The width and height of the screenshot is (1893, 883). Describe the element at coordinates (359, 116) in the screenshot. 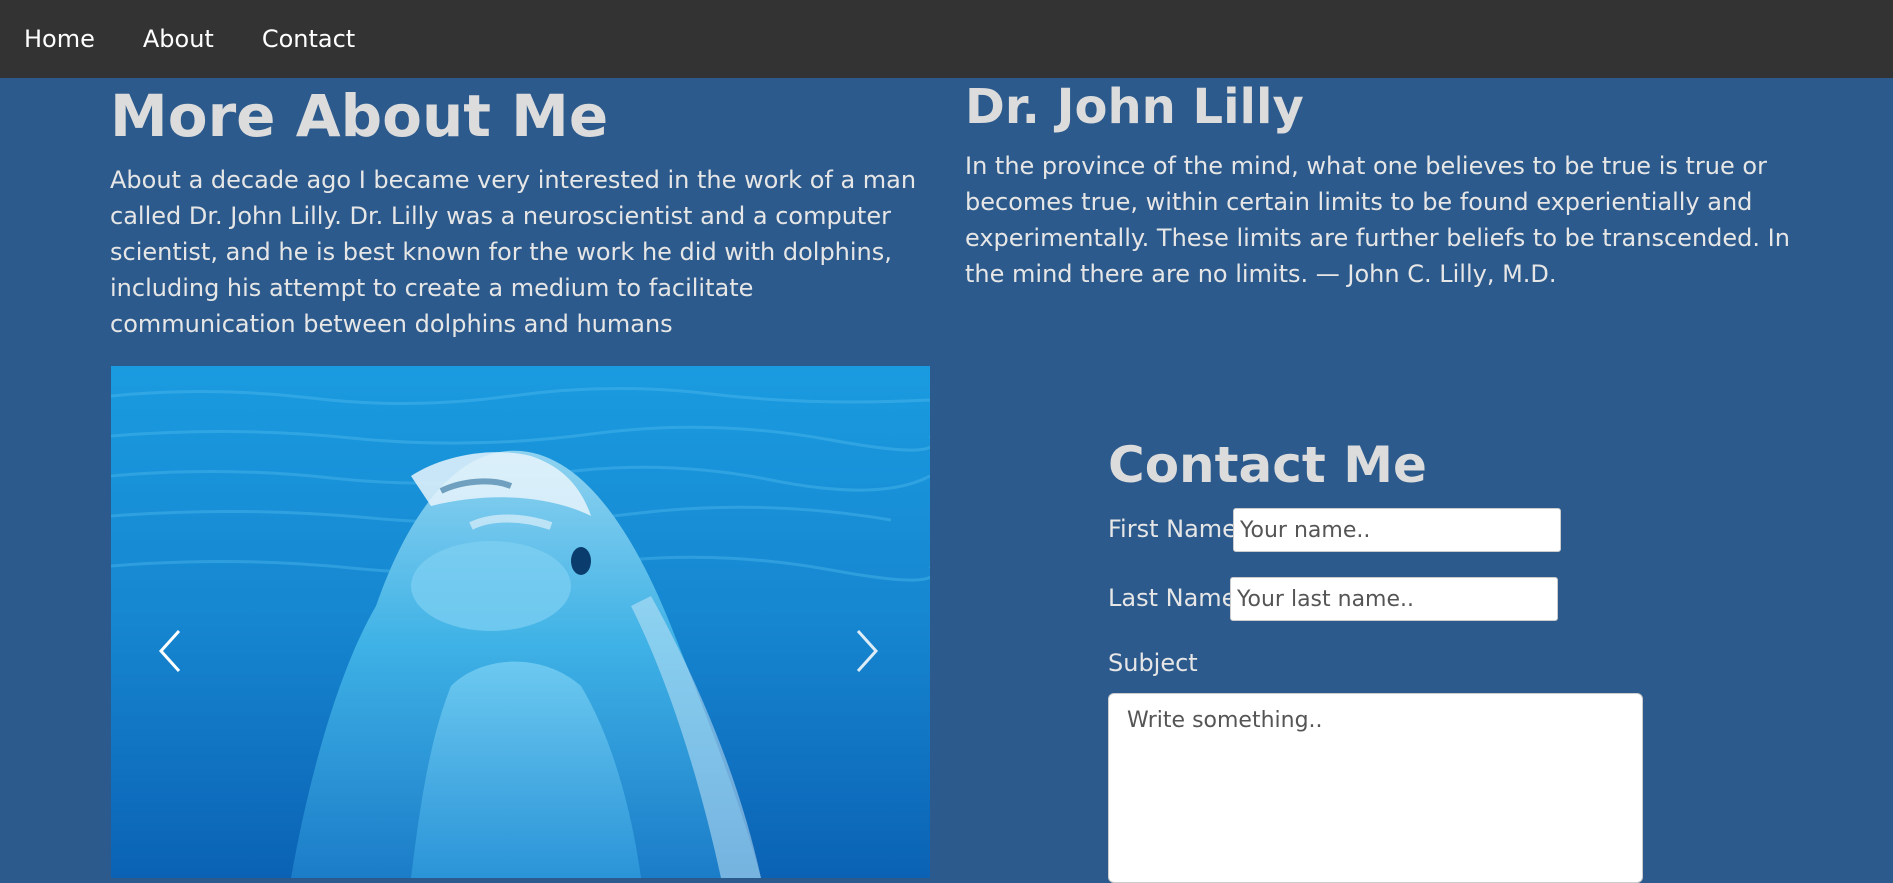

I see `about-title: More About Me` at that location.